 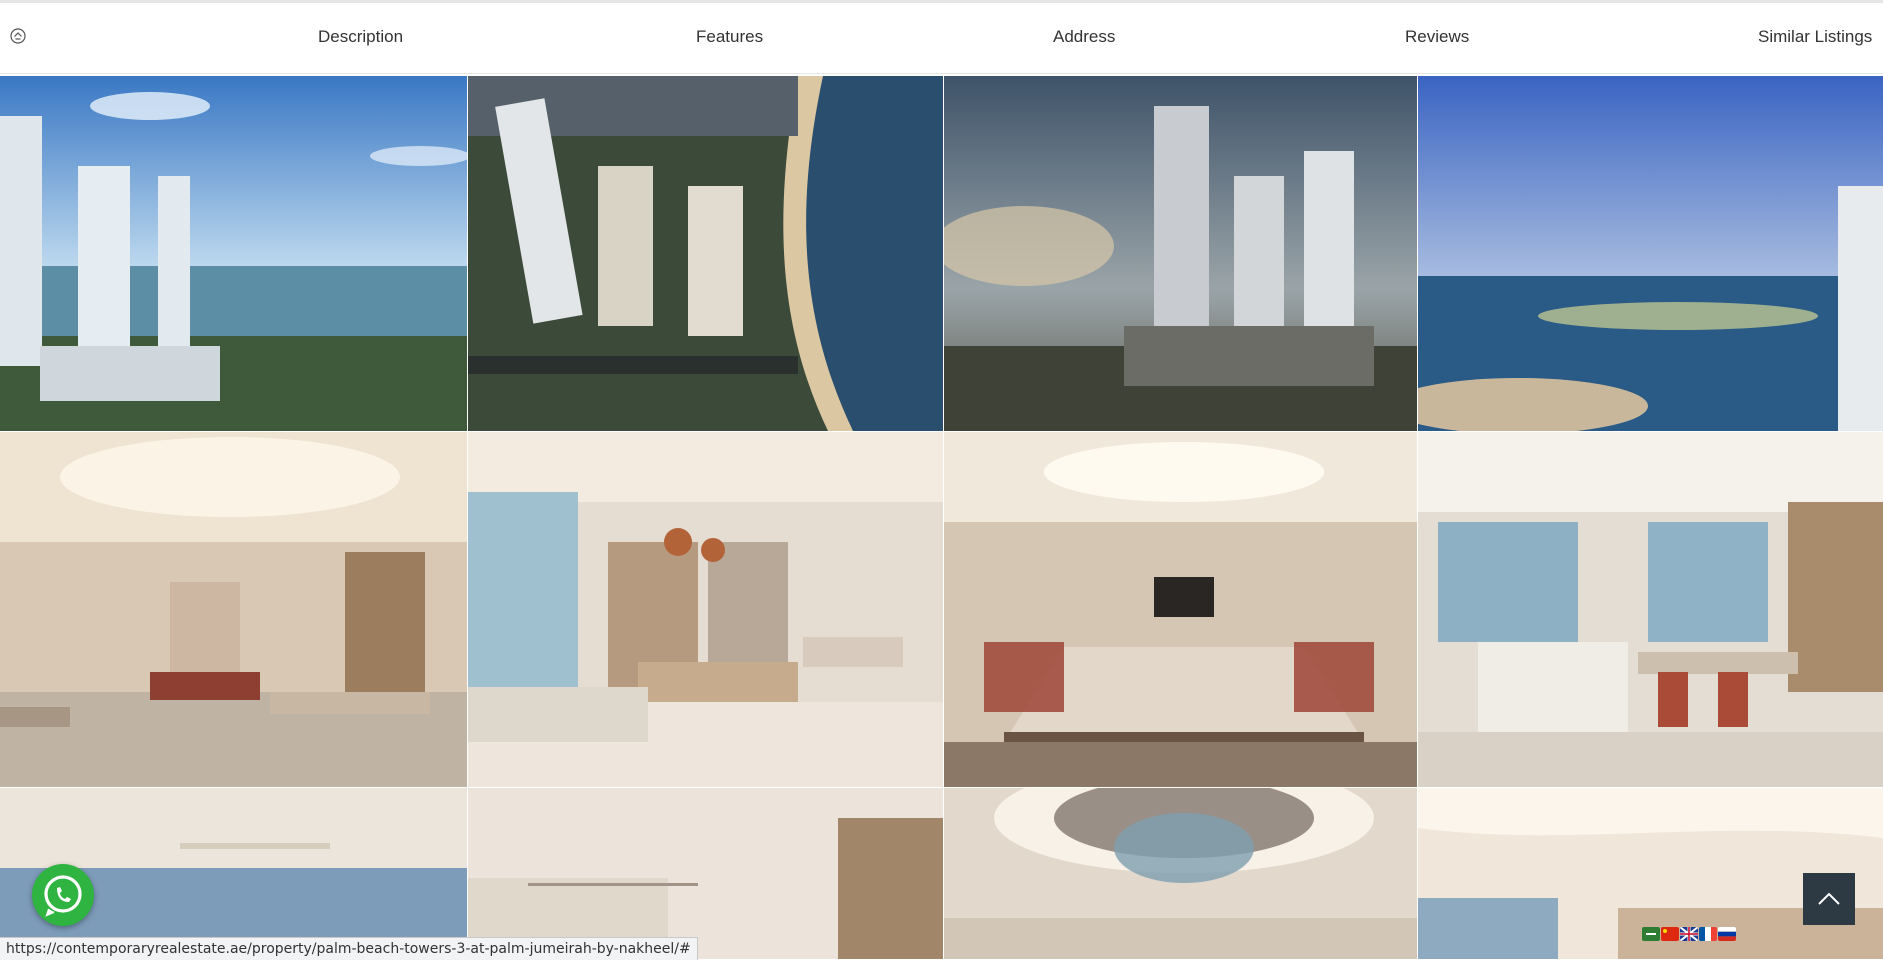 What do you see at coordinates (233, 609) in the screenshot?
I see `gallery-image-lounge-interior` at bounding box center [233, 609].